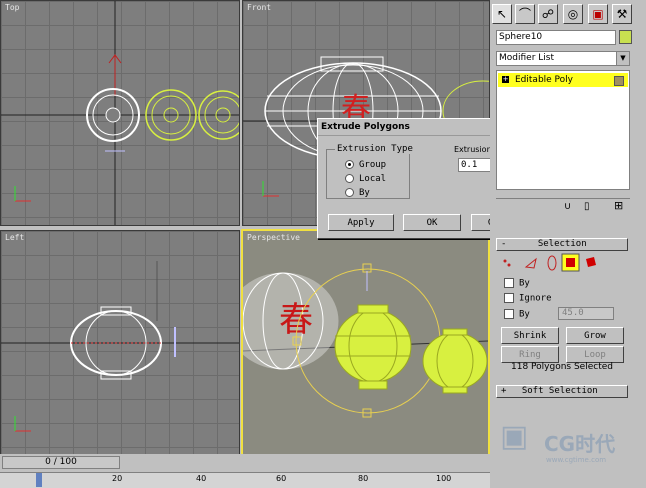  I want to click on loop-button: Loop, so click(595, 354).